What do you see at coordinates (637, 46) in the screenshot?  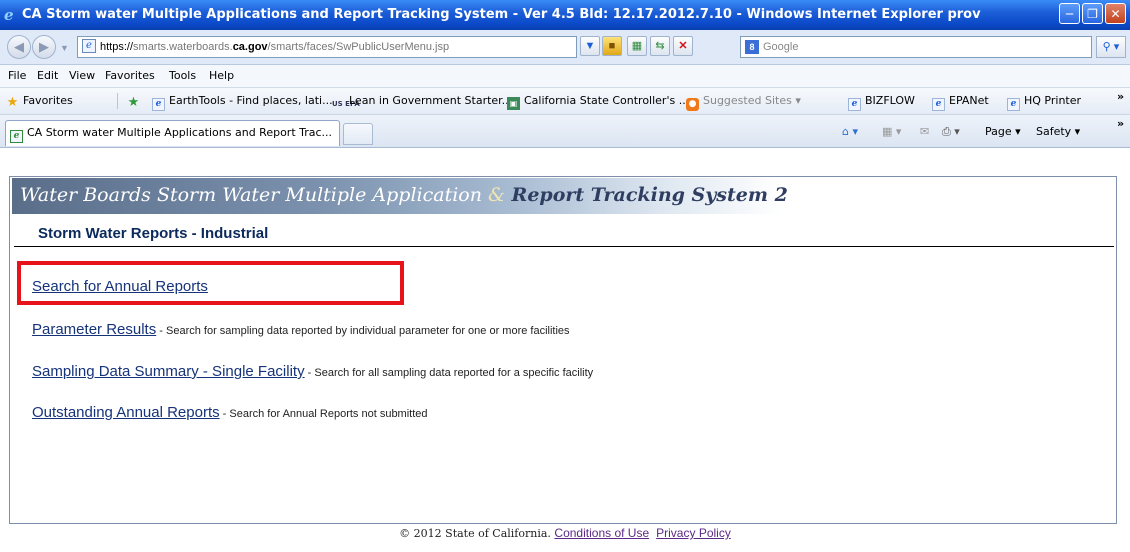 I see `compatibility-view-icon: ▦` at bounding box center [637, 46].